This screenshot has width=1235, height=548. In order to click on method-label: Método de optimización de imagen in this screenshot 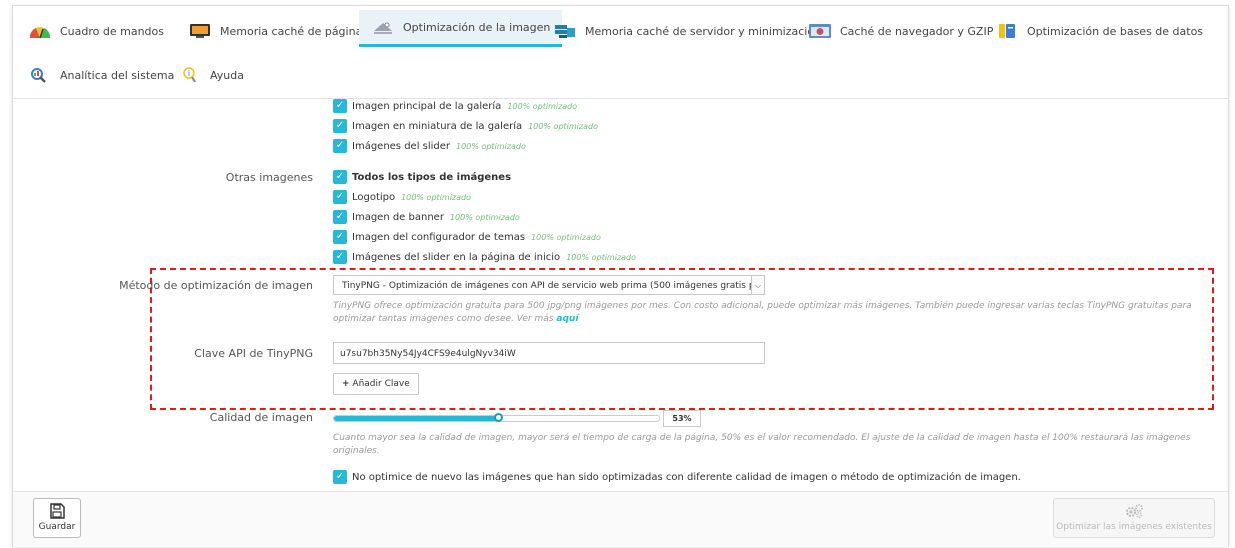, I will do `click(216, 285)`.